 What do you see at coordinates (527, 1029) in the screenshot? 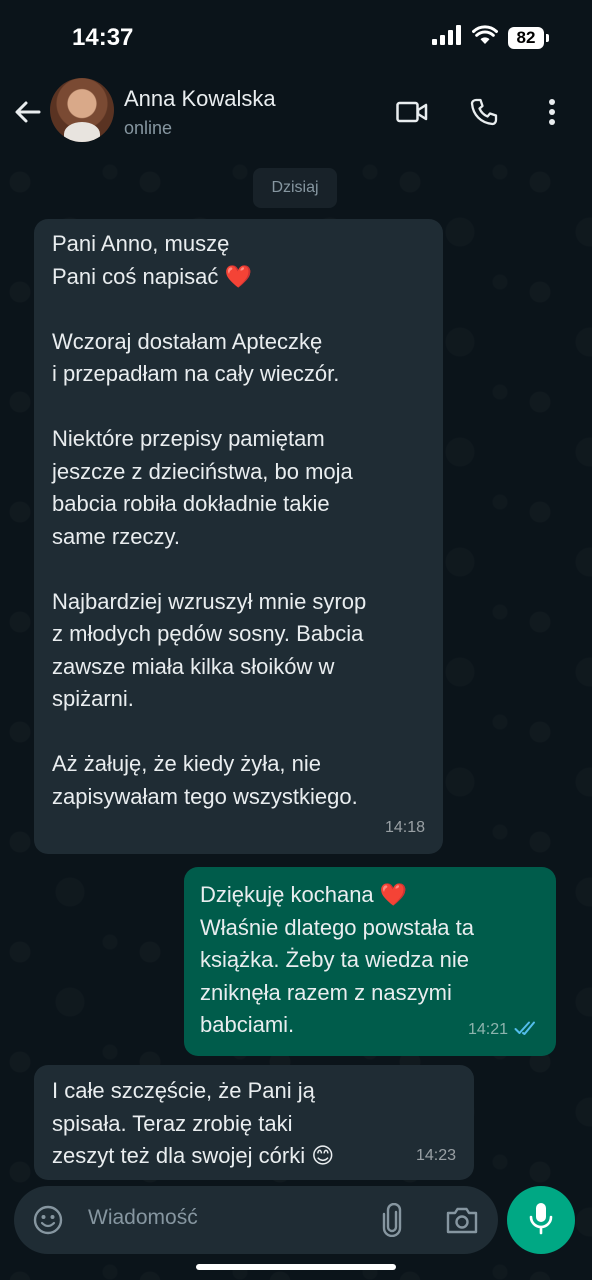
I see `double-check-icon` at bounding box center [527, 1029].